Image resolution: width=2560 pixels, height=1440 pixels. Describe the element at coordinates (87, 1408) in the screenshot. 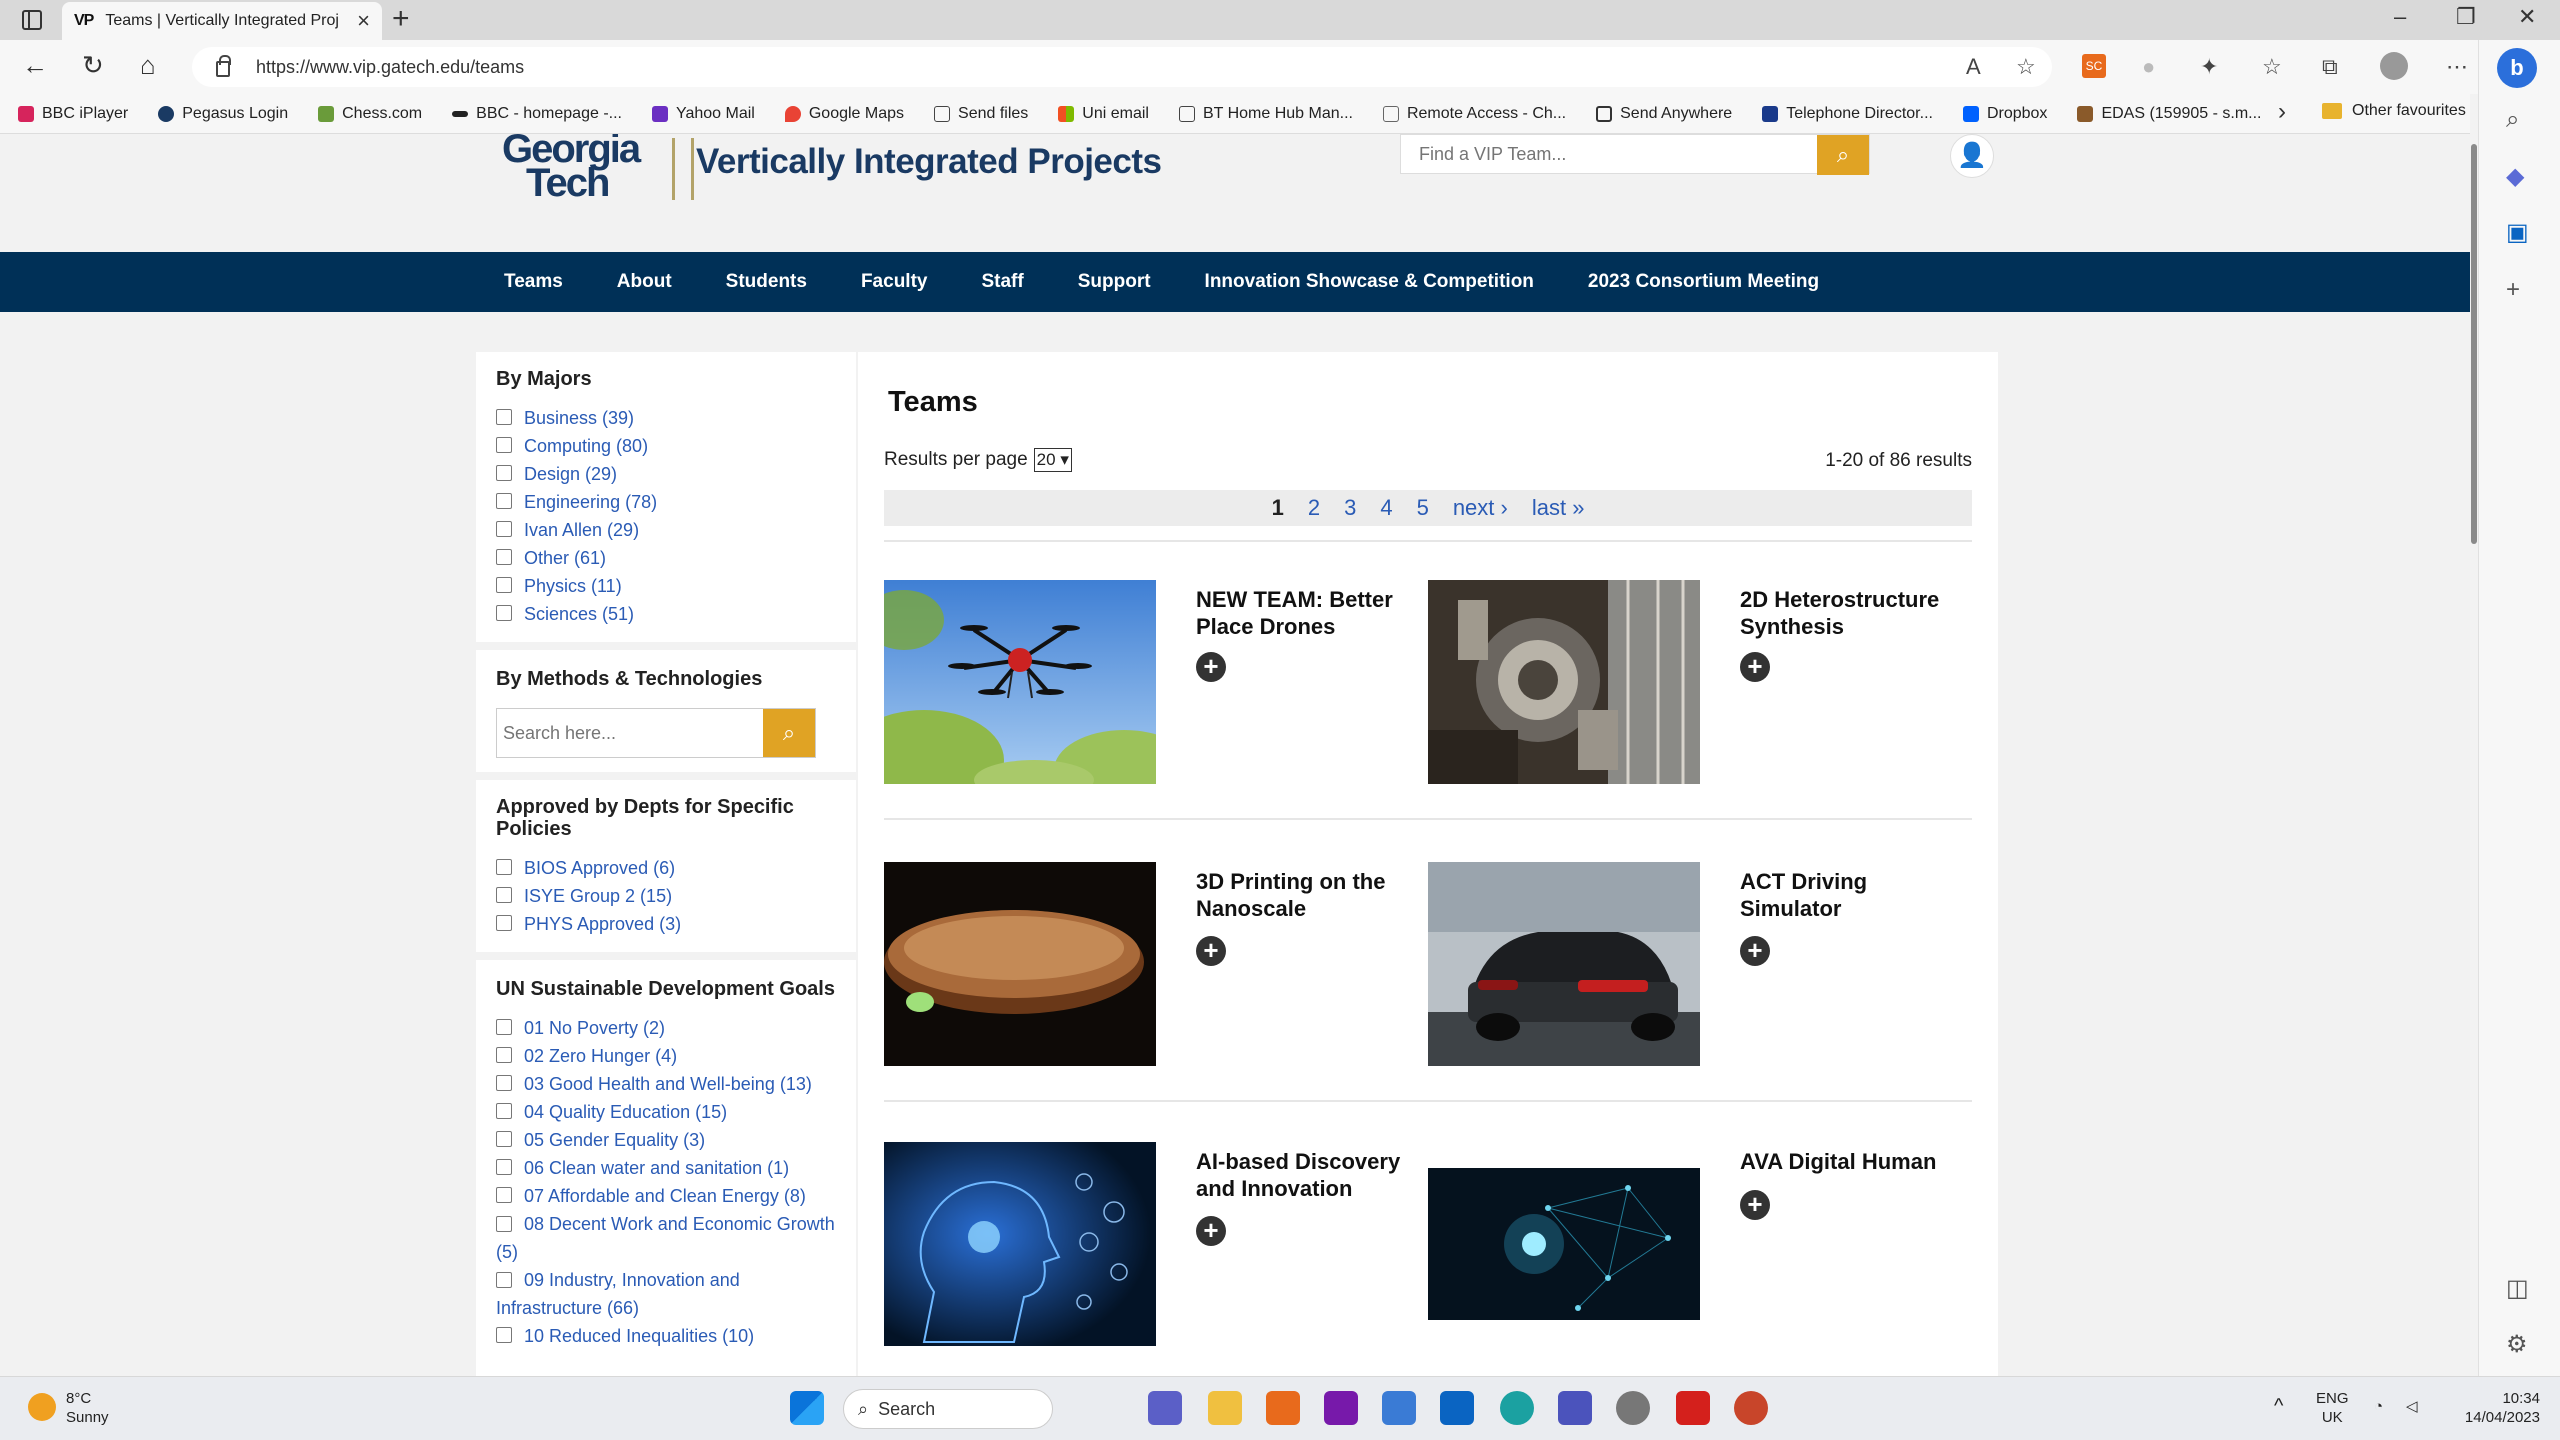

I see `weather-widget: 8°C Sunny` at that location.